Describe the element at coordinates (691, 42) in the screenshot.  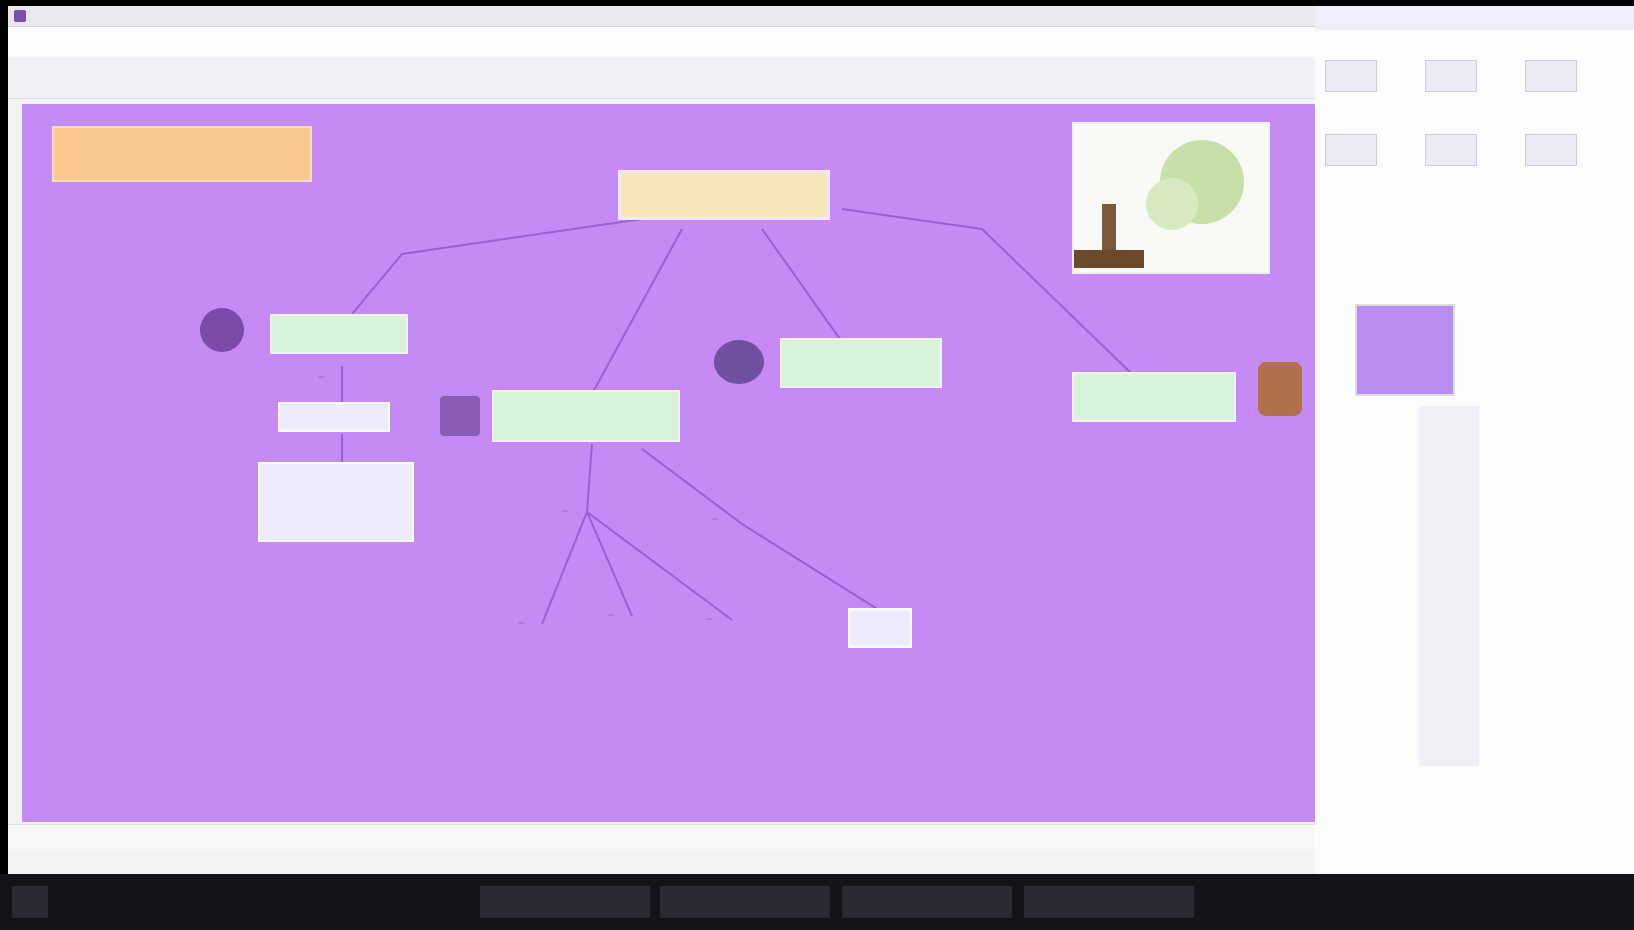
I see `menu-bar` at that location.